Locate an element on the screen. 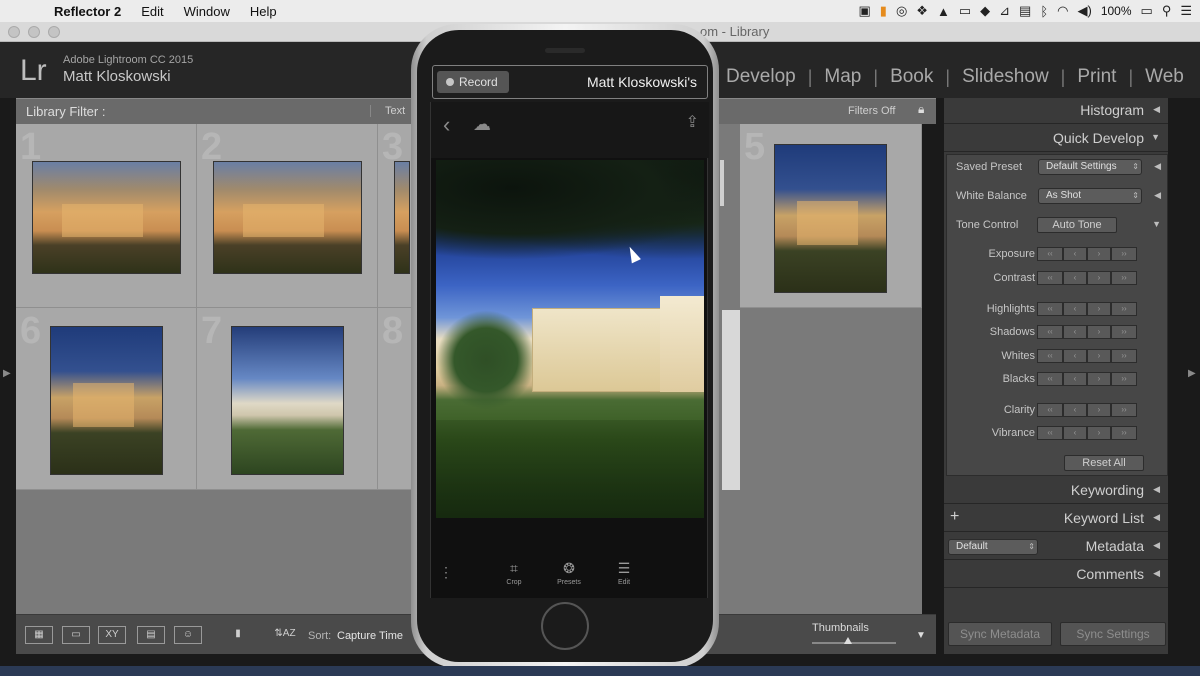  module-develop: Develop is located at coordinates (761, 77).